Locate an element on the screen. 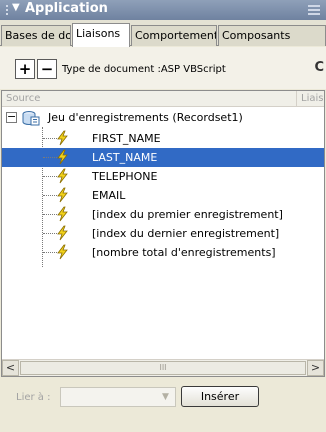  scroll-thumb: III is located at coordinates (163, 368).